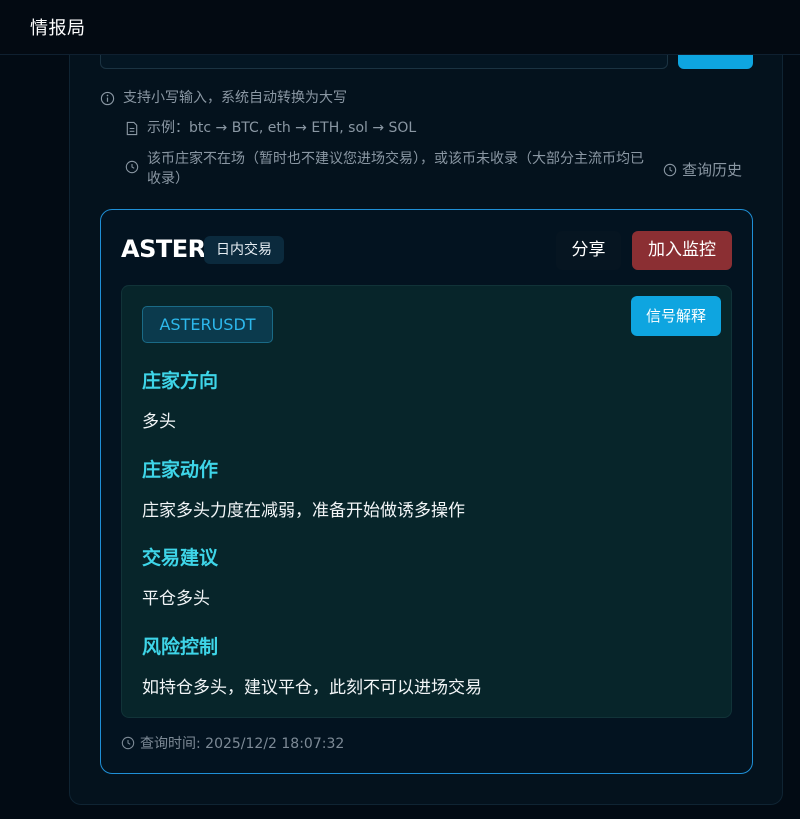 This screenshot has width=800, height=819. What do you see at coordinates (235, 98) in the screenshot?
I see `hint-lowercase-text: 支持小写输入，系统自动转换为大写` at bounding box center [235, 98].